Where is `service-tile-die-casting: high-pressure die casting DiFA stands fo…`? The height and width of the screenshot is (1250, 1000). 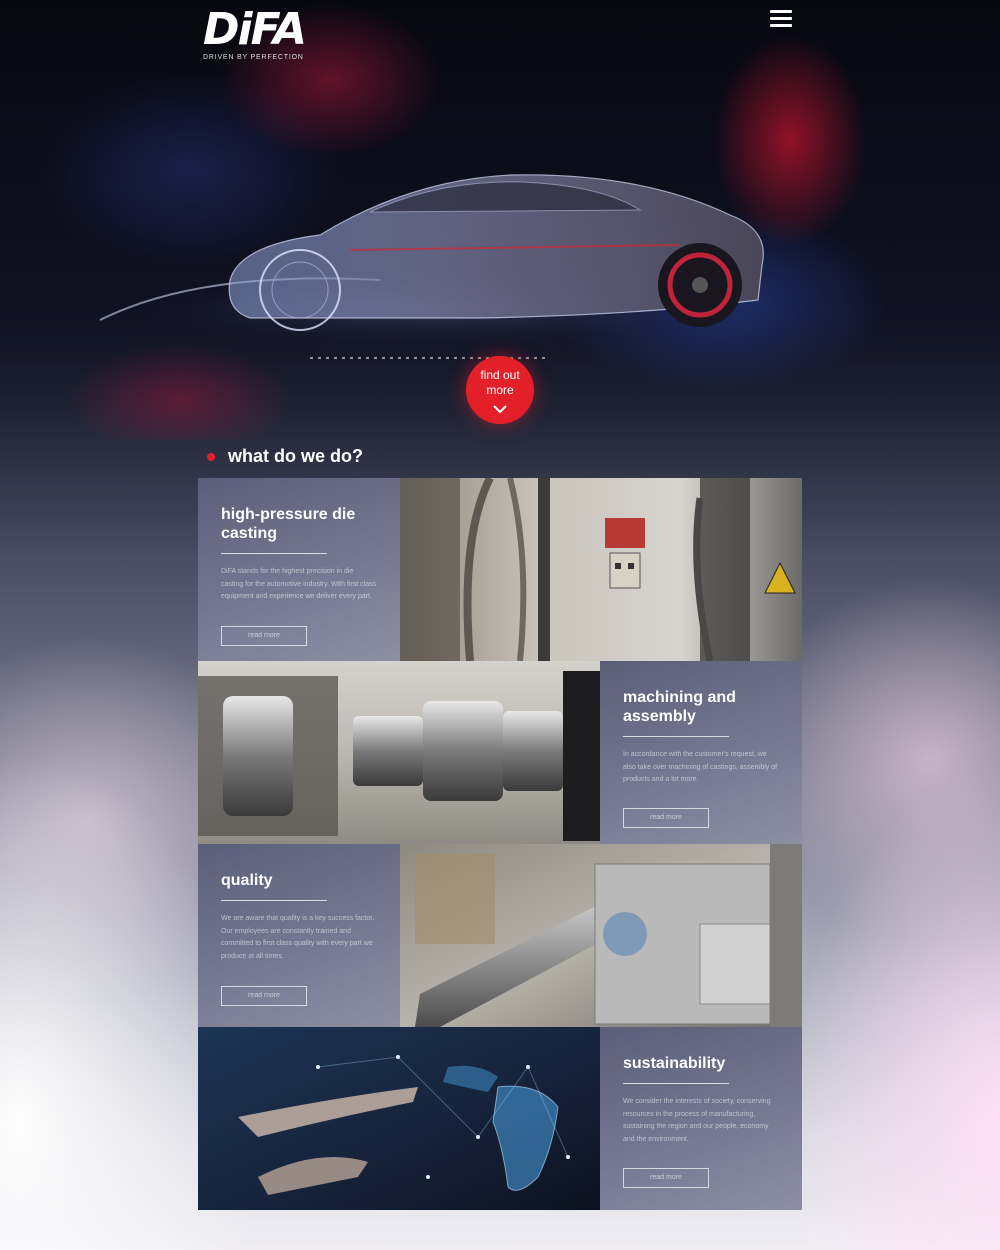 service-tile-die-casting: high-pressure die casting DiFA stands fo… is located at coordinates (500, 569).